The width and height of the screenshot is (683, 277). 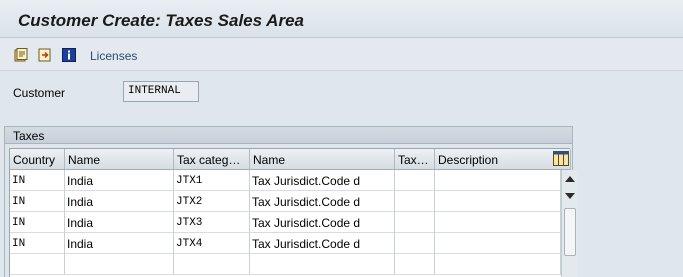 What do you see at coordinates (212, 243) in the screenshot?
I see `cell-tax-category: JTX4` at bounding box center [212, 243].